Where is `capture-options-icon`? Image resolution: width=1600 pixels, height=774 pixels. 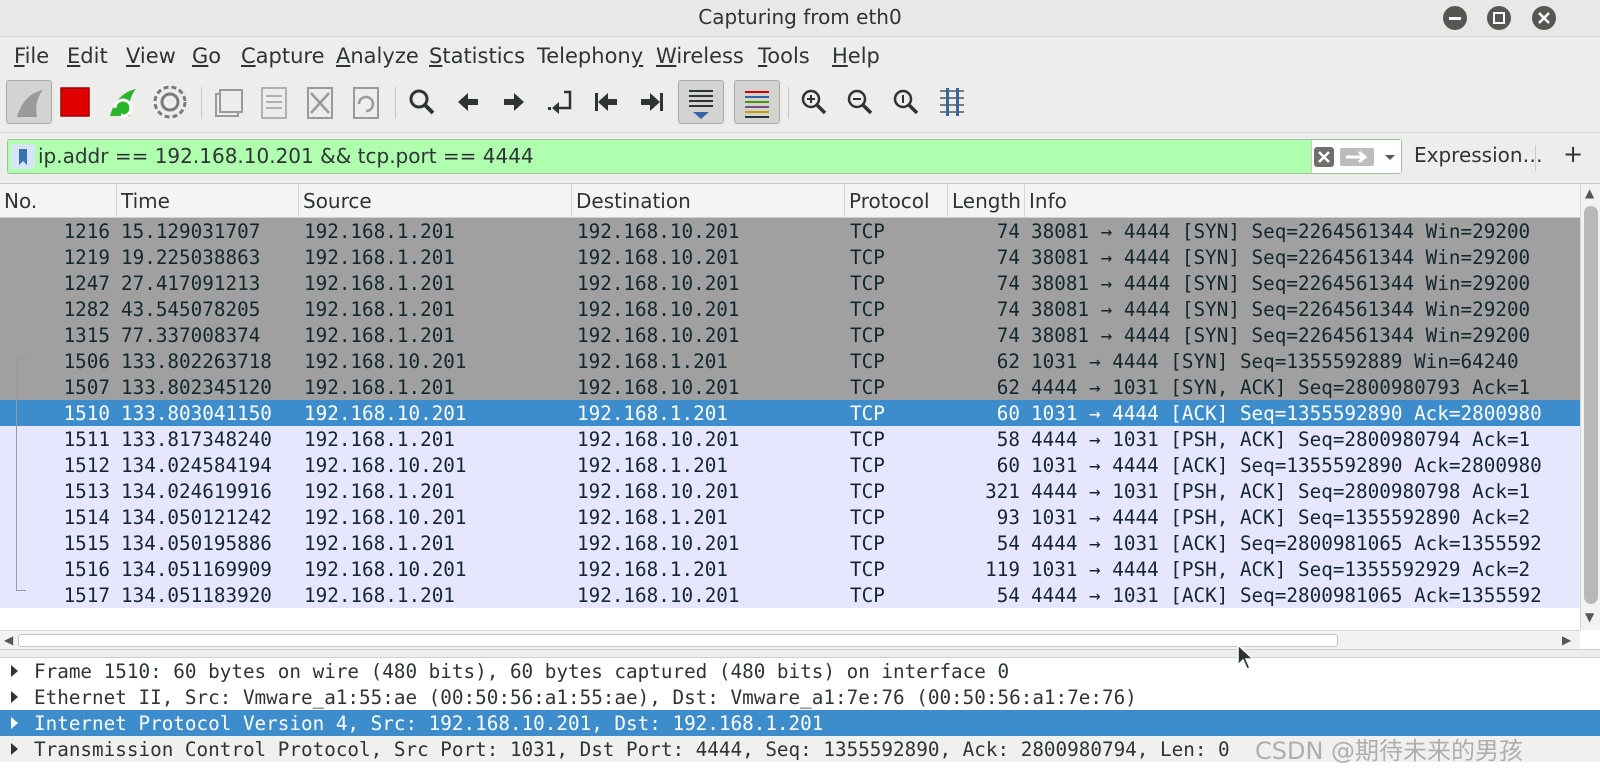 capture-options-icon is located at coordinates (170, 102).